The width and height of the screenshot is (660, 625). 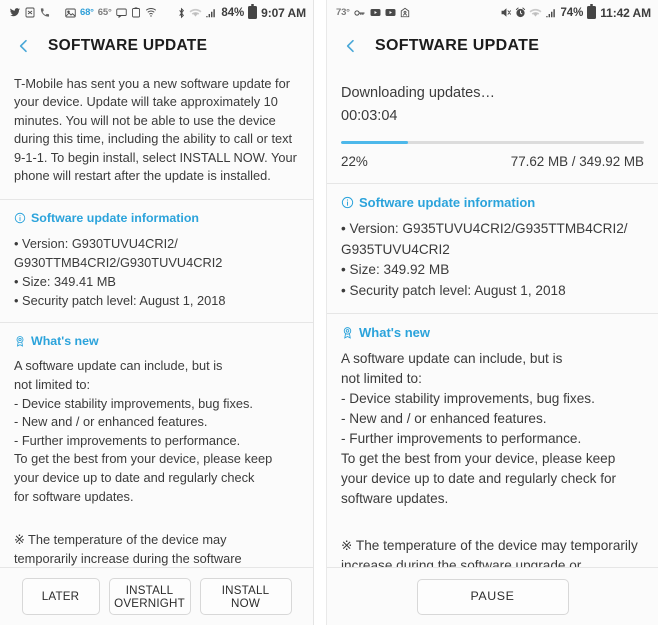 What do you see at coordinates (572, 12) in the screenshot?
I see `battery-percent: 74%` at bounding box center [572, 12].